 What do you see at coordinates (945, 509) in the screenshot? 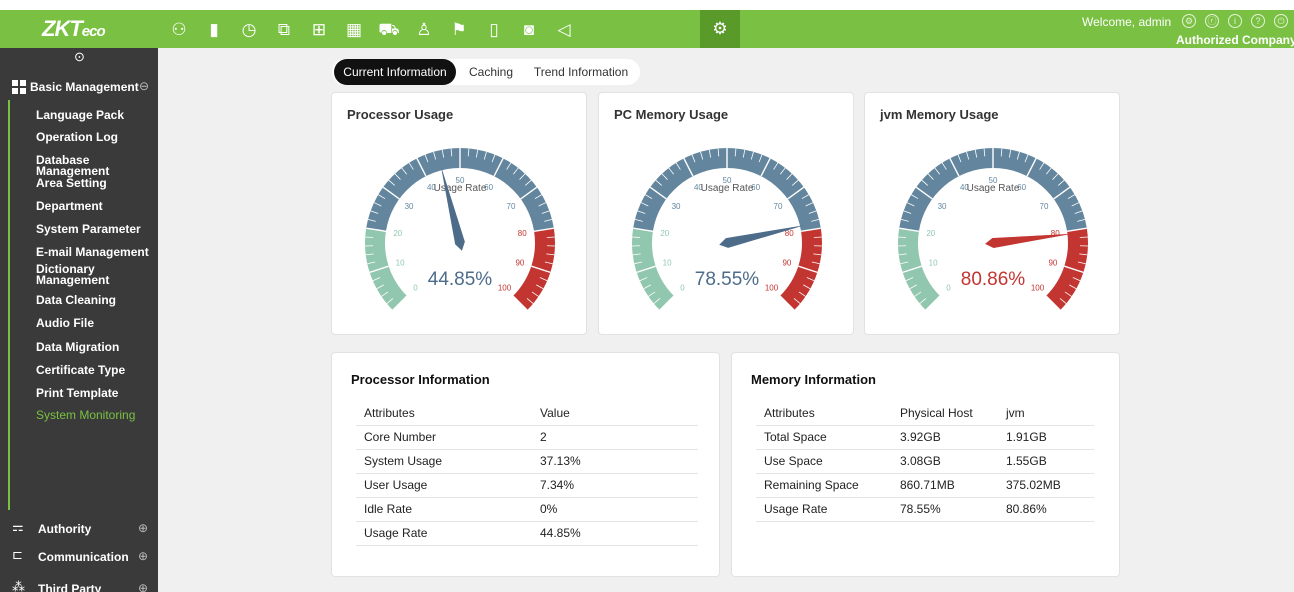
I see `table-cell: 78.55%` at bounding box center [945, 509].